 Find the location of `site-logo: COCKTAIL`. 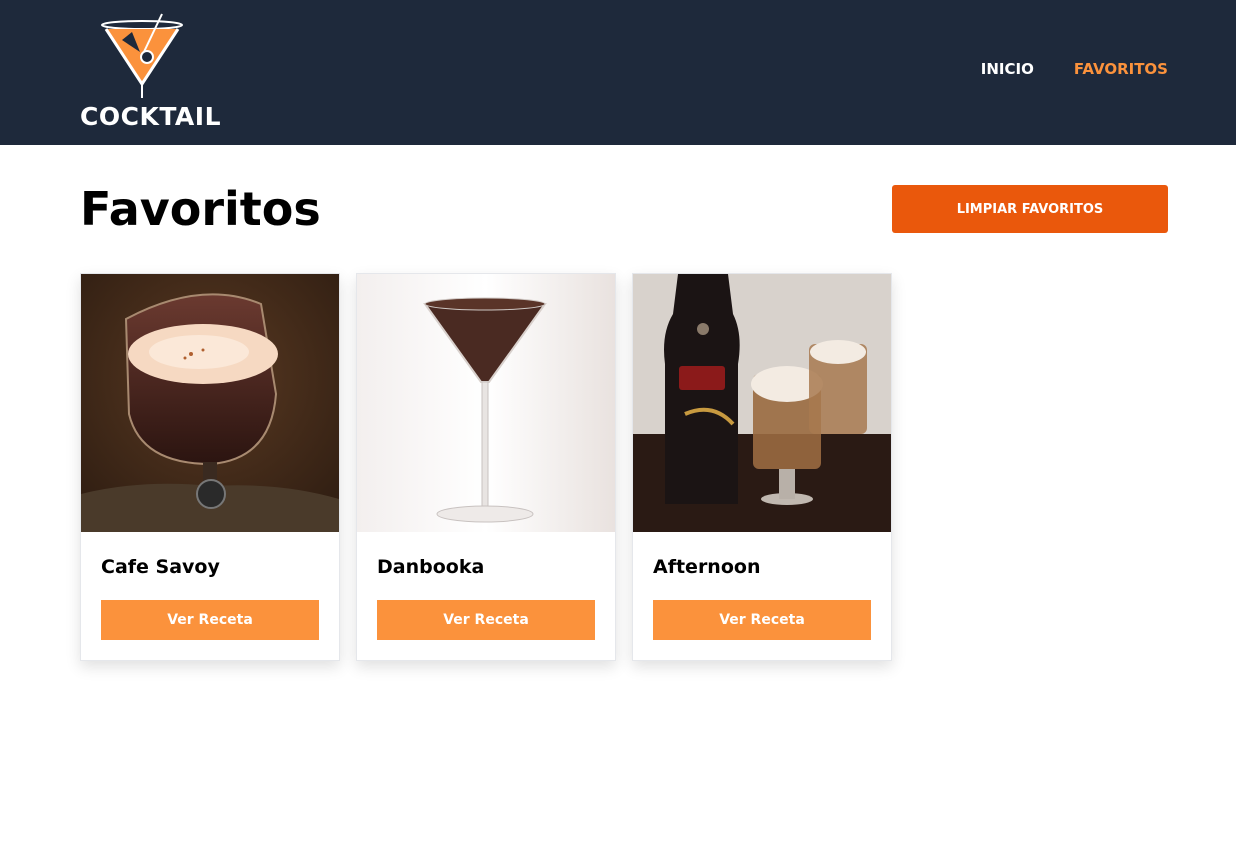

site-logo: COCKTAIL is located at coordinates (150, 71).